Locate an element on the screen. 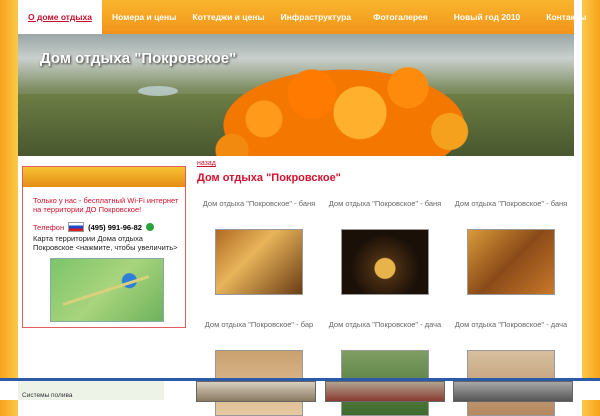 Image resolution: width=600 pixels, height=416 pixels. nav-item-photo-gallery: Фотогалерея is located at coordinates (400, 17).